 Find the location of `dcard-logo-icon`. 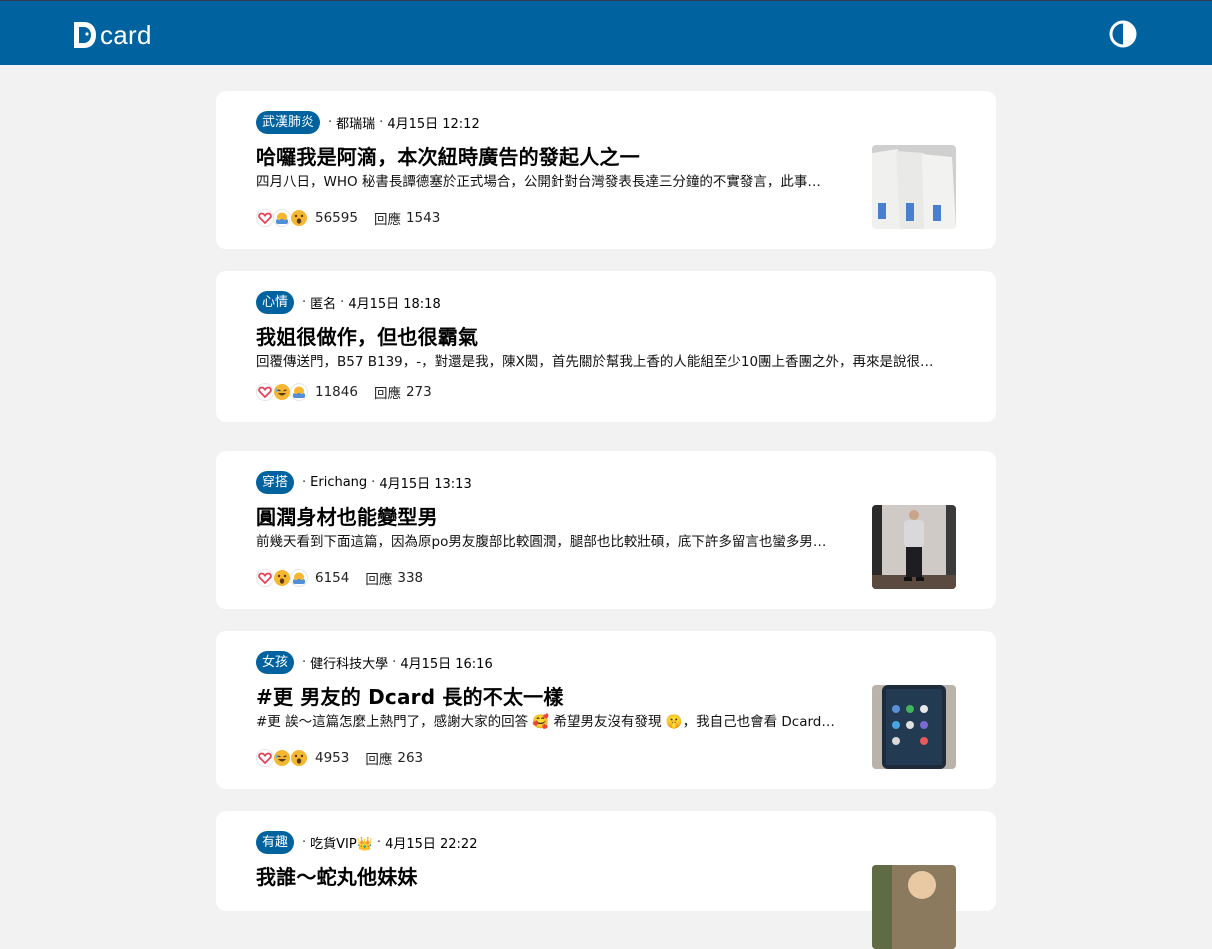

dcard-logo-icon is located at coordinates (85, 35).